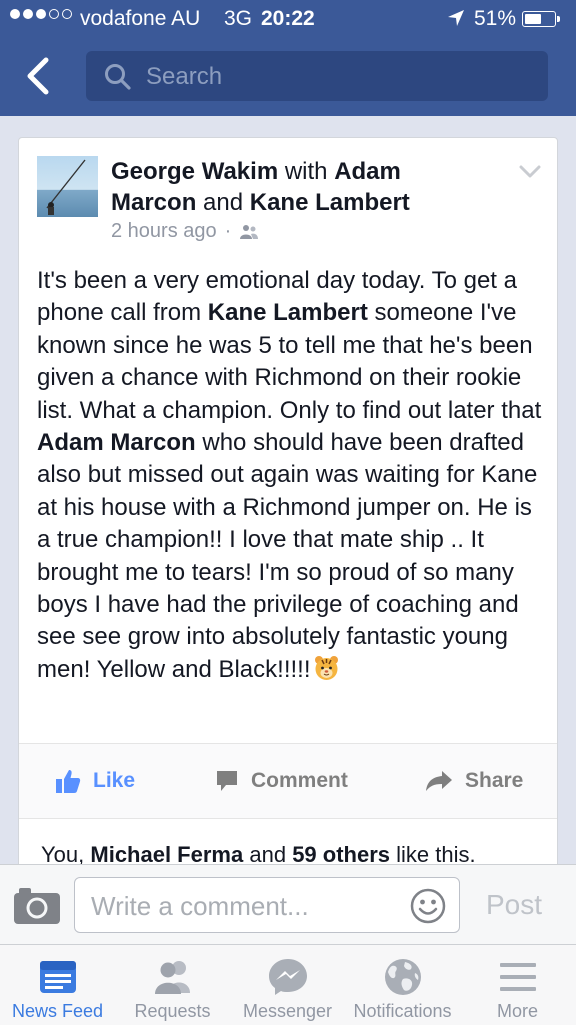 This screenshot has width=576, height=1025. Describe the element at coordinates (494, 780) in the screenshot. I see `share-label: Share` at that location.